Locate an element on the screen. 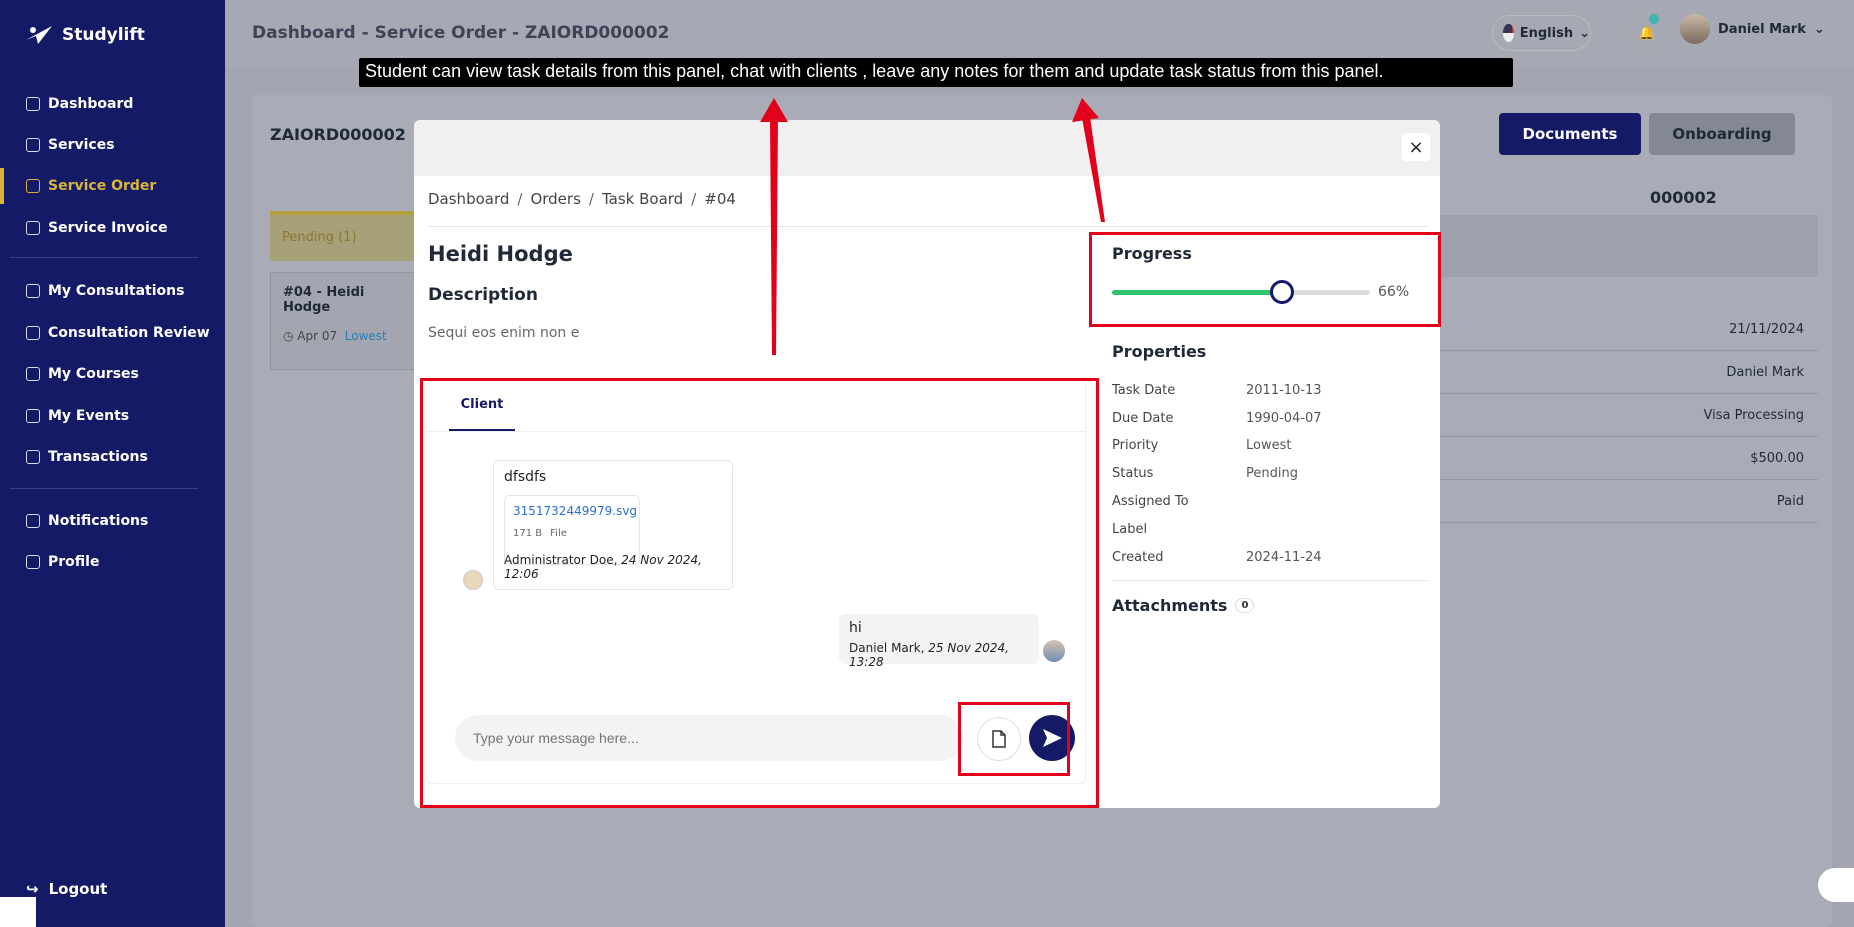 The image size is (1854, 927). annotation-arrow-right-head is located at coordinates (1085, 110).